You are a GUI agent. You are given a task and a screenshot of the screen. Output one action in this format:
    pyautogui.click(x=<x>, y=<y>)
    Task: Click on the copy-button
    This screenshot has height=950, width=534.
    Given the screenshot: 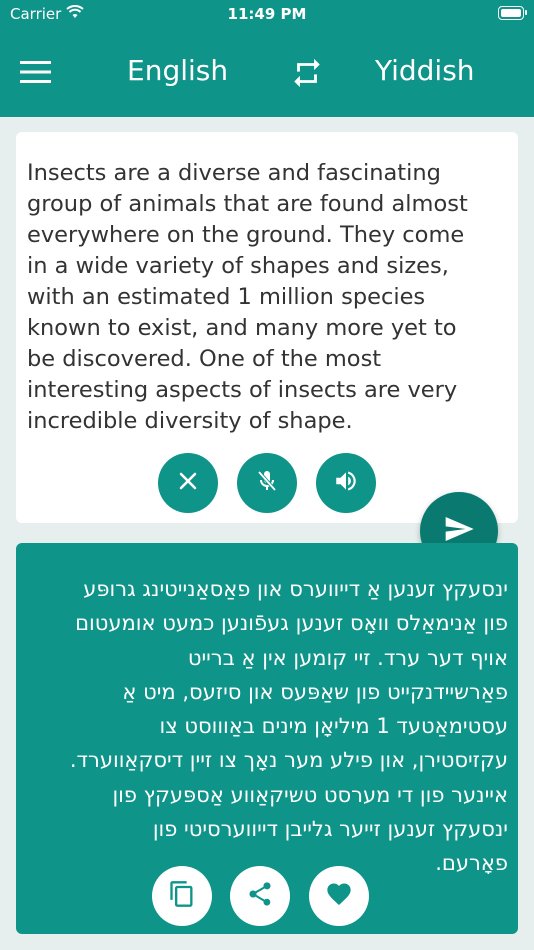 What is the action you would take?
    pyautogui.click(x=182, y=896)
    